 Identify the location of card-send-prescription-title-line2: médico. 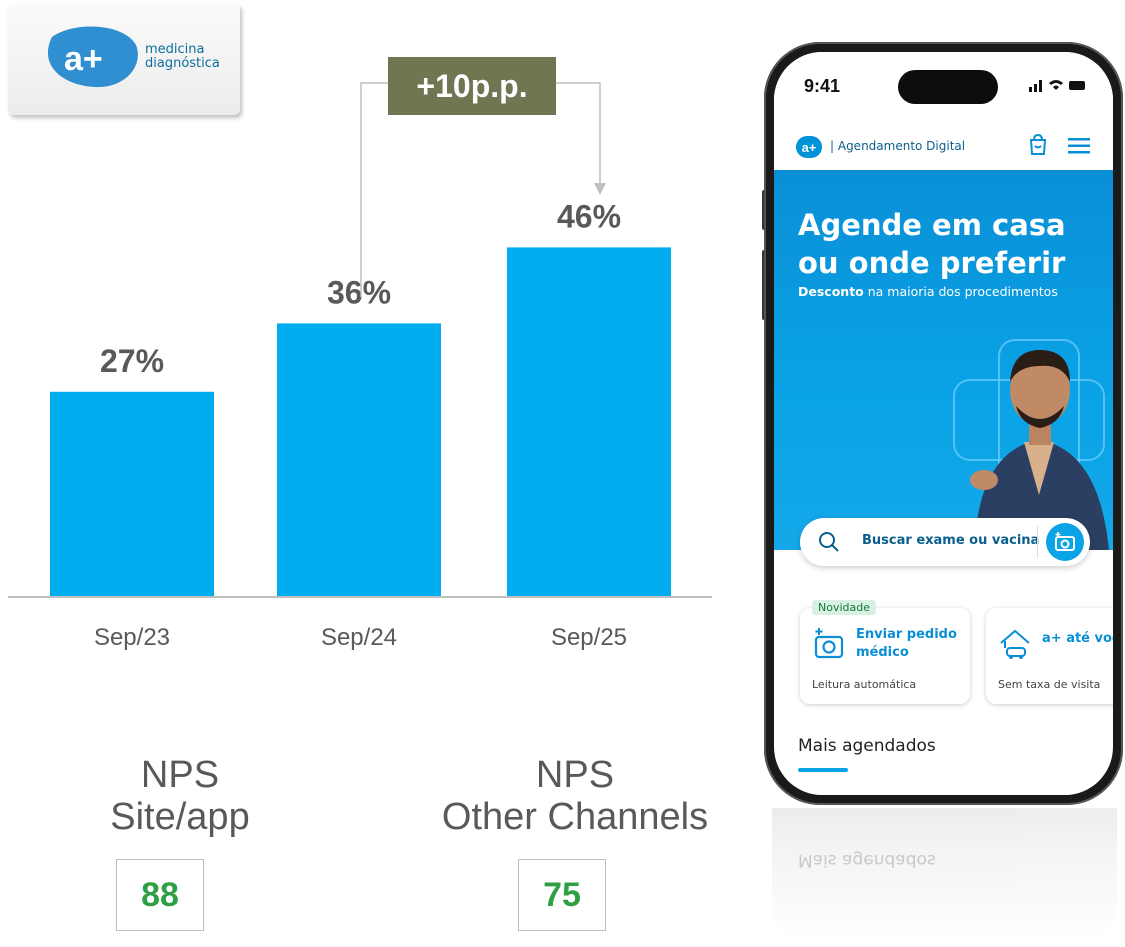
(882, 652).